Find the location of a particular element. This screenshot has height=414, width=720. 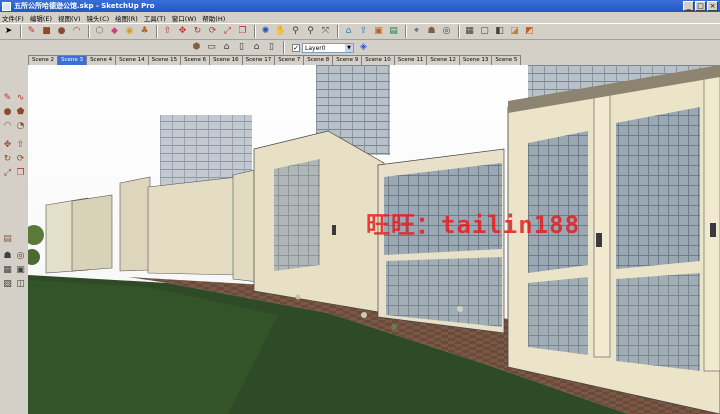

layer-manager-icon: ◈ is located at coordinates (363, 47).